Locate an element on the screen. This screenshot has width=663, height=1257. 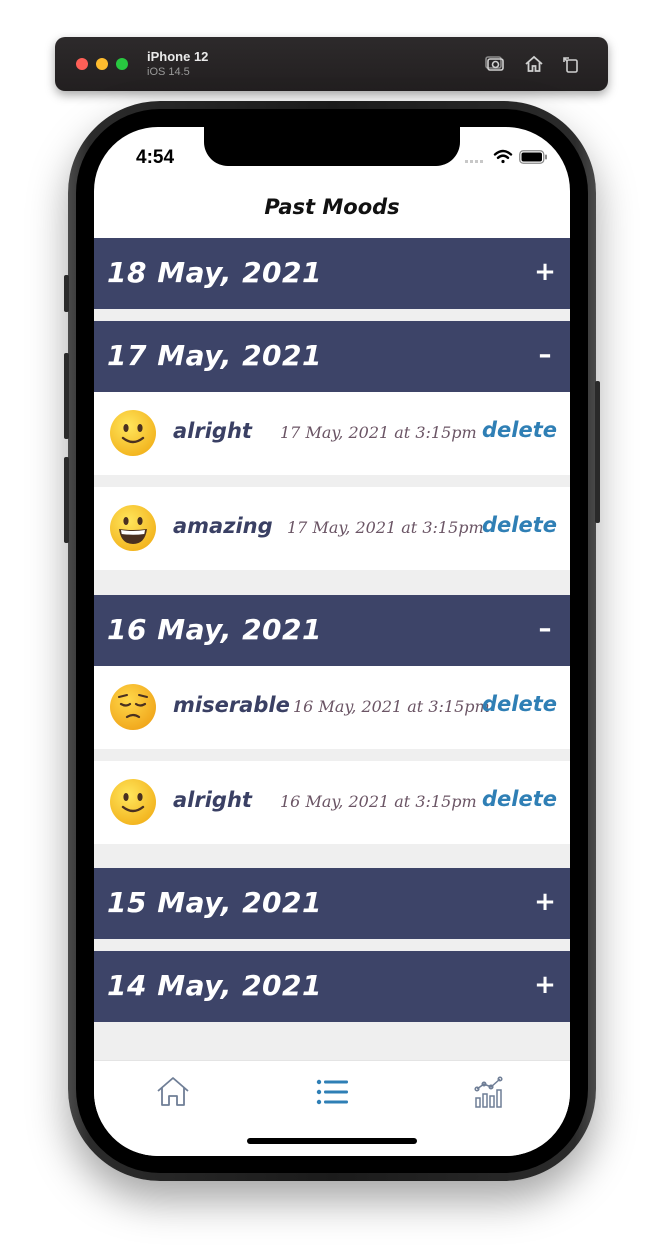
tab-list is located at coordinates (332, 1092).